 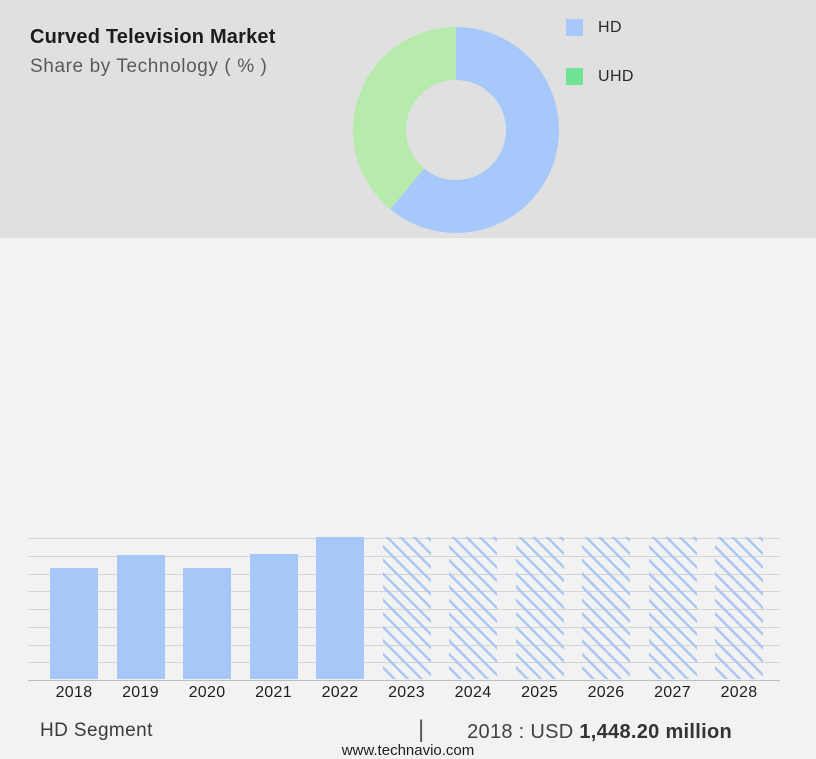 I want to click on legend-item-hd: HD, so click(x=594, y=27).